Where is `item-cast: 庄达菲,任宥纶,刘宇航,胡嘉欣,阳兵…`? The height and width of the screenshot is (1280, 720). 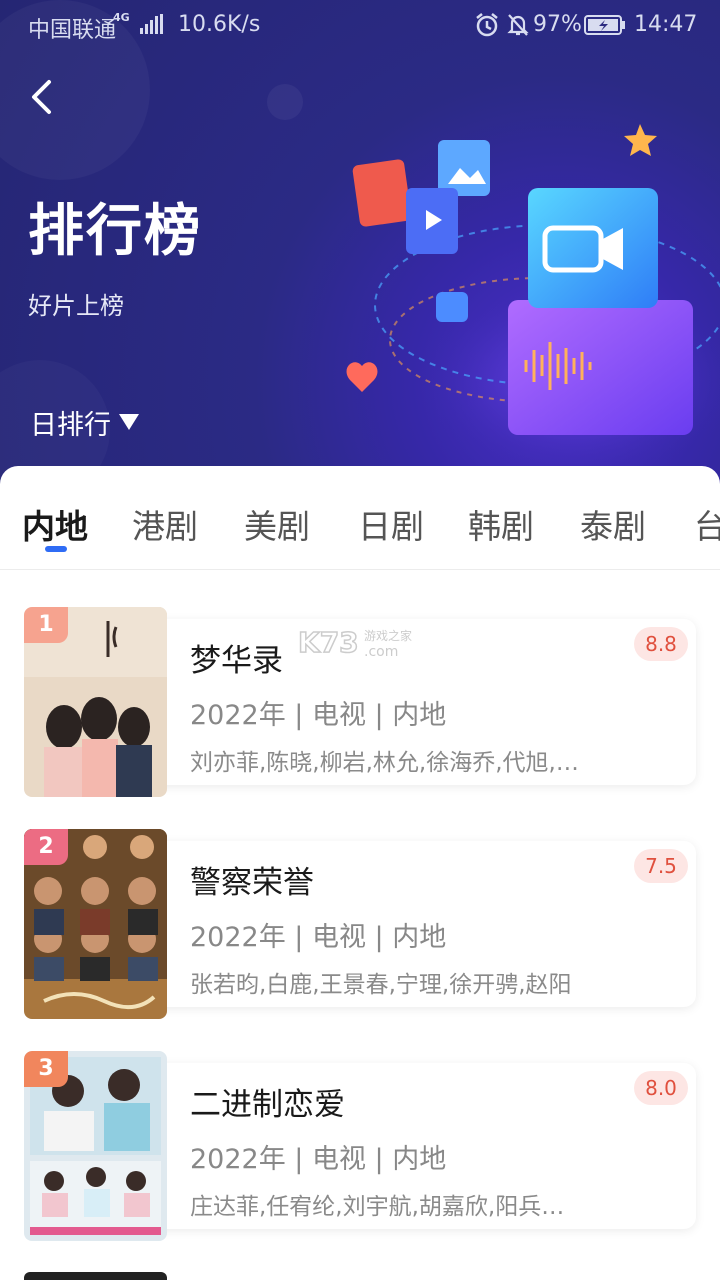
item-cast: 庄达菲,任宥纶,刘宇航,胡嘉欣,阳兵… is located at coordinates (377, 1207).